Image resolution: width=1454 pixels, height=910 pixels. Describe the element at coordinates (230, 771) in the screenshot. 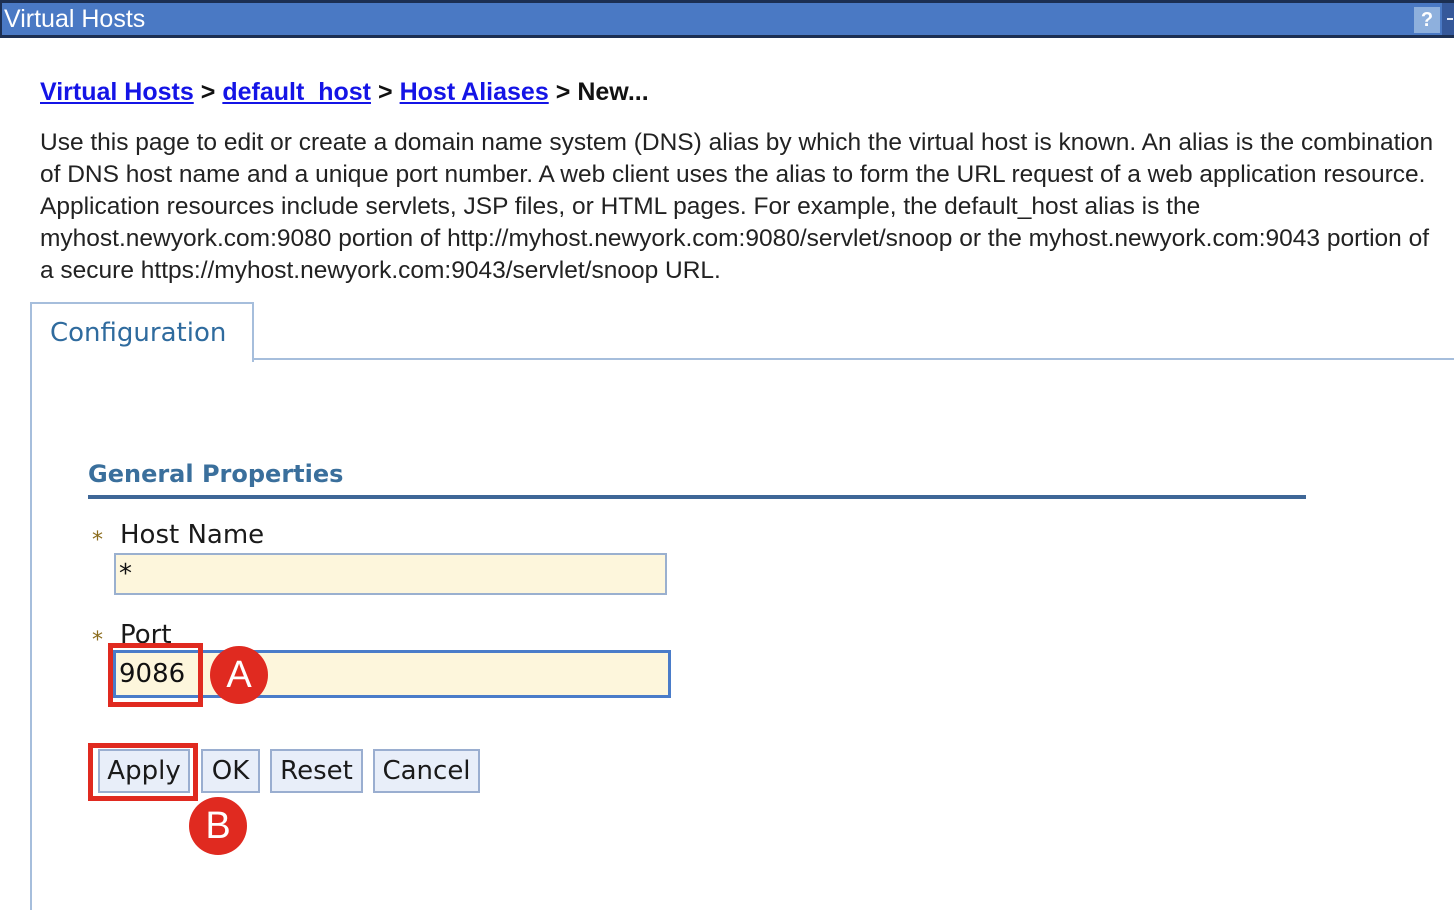

I see `ok-button: OK` at that location.